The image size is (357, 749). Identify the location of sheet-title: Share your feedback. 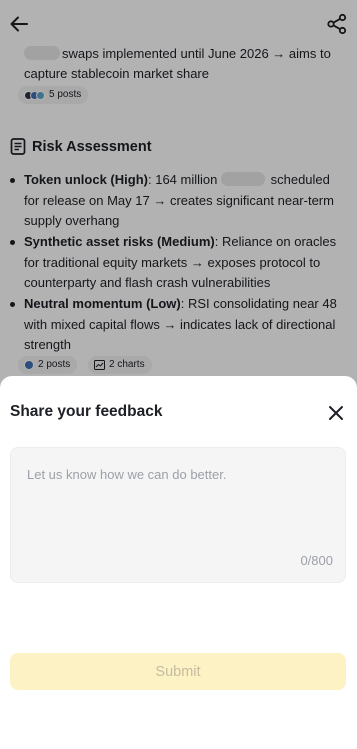
(86, 411).